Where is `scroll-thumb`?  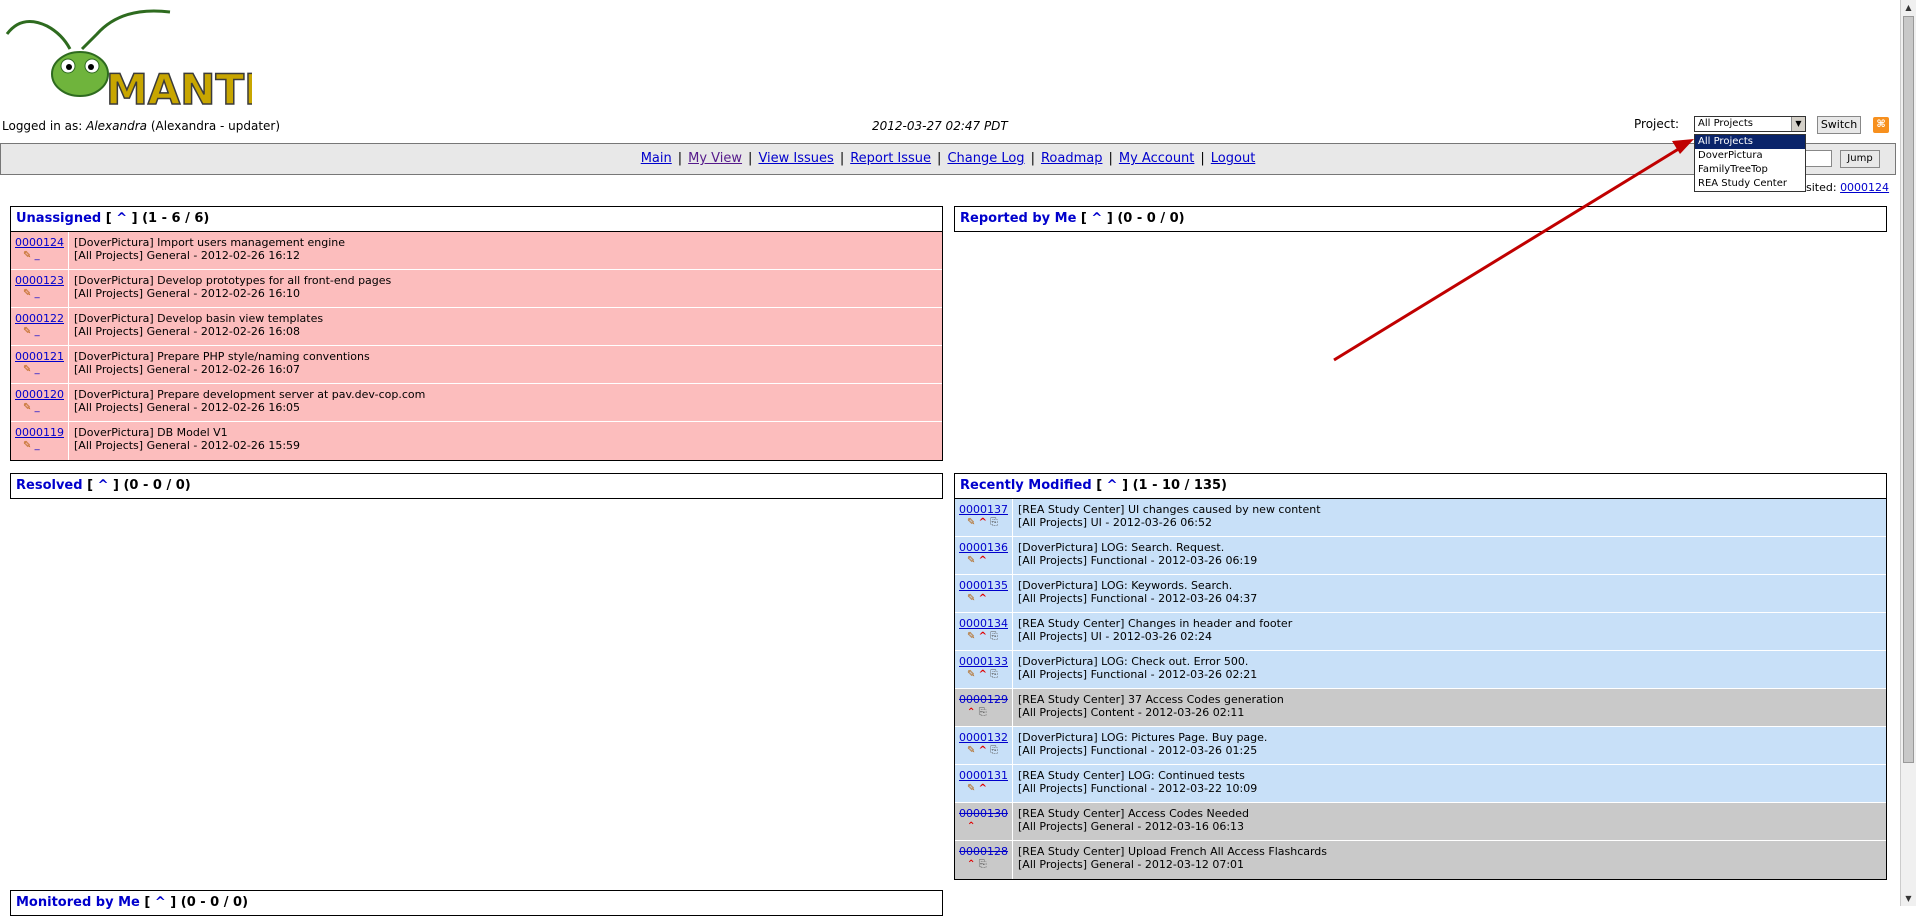 scroll-thumb is located at coordinates (1908, 389).